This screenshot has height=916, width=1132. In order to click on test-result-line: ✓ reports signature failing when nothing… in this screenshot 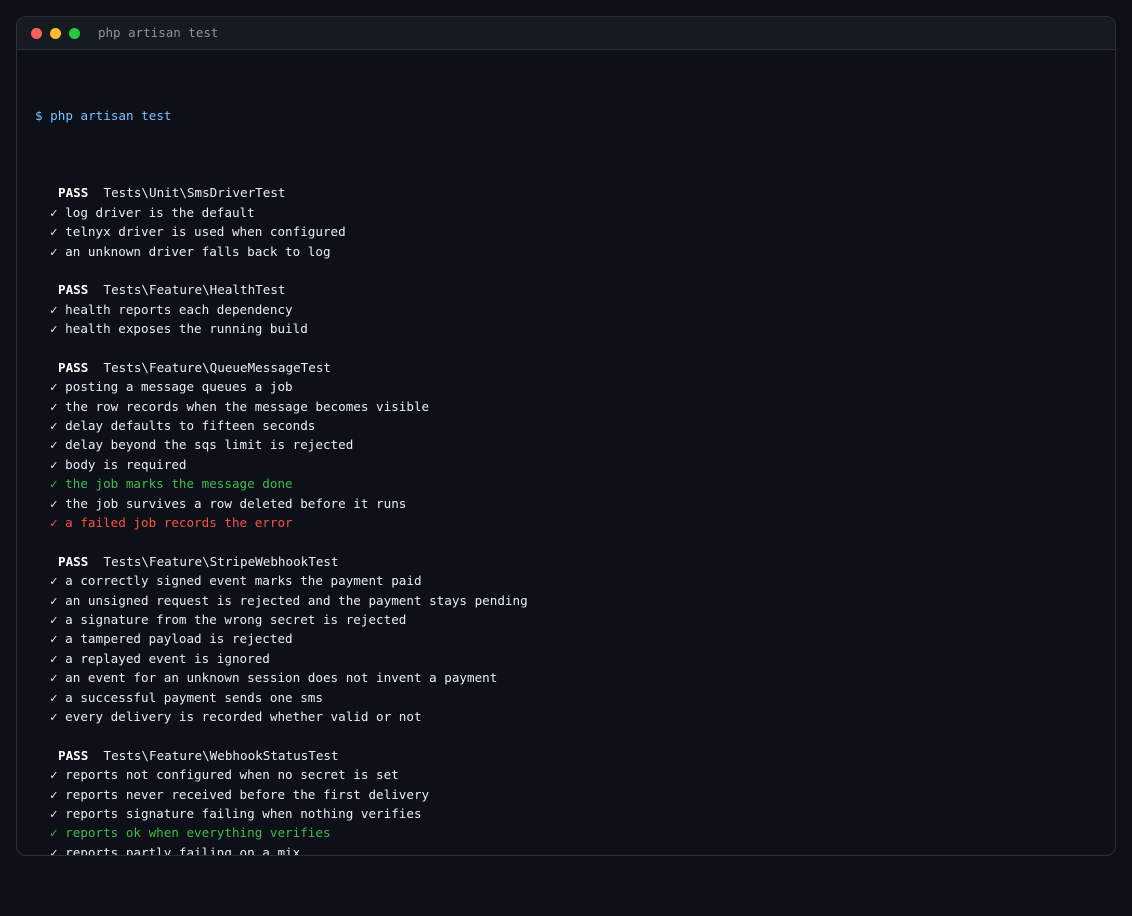, I will do `click(236, 813)`.